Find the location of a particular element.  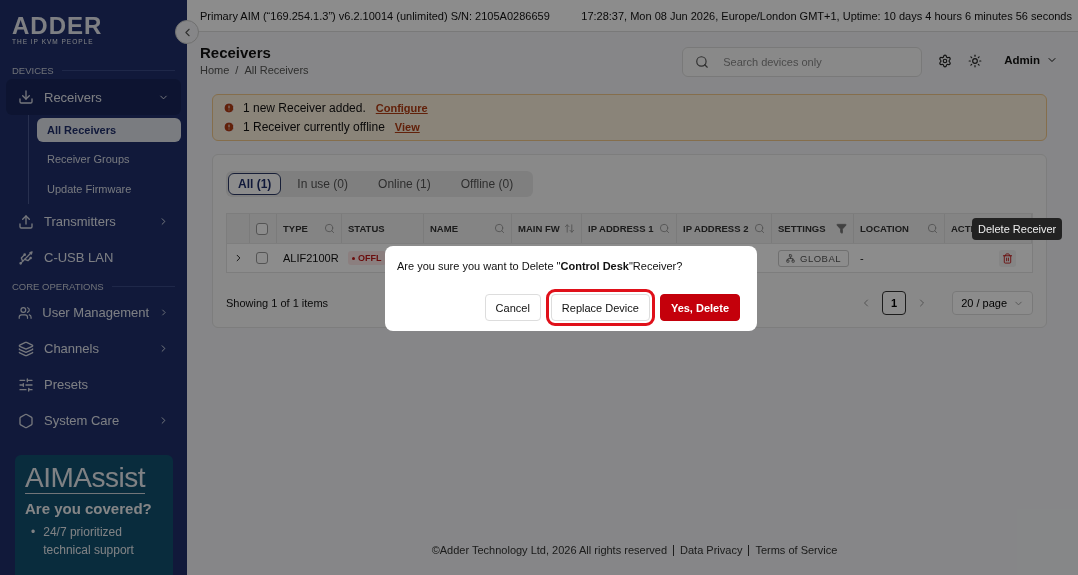

filter-tab: In use (0) is located at coordinates (323, 184).